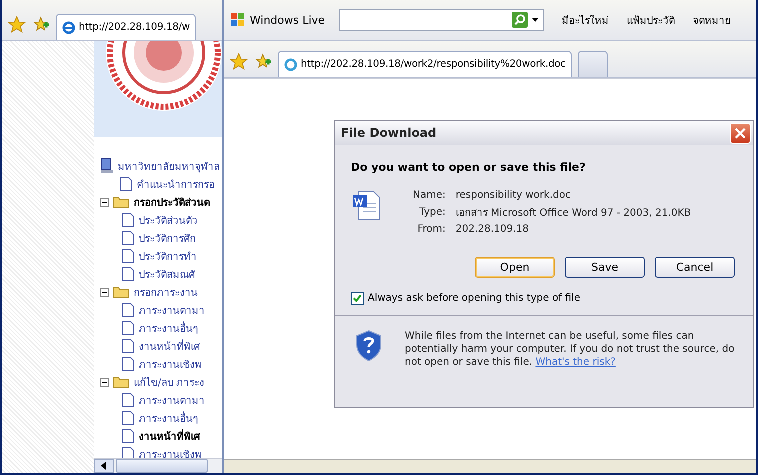 The width and height of the screenshot is (758, 475). What do you see at coordinates (469, 167) in the screenshot?
I see `dialog-question: Do you want to open or save this file?` at bounding box center [469, 167].